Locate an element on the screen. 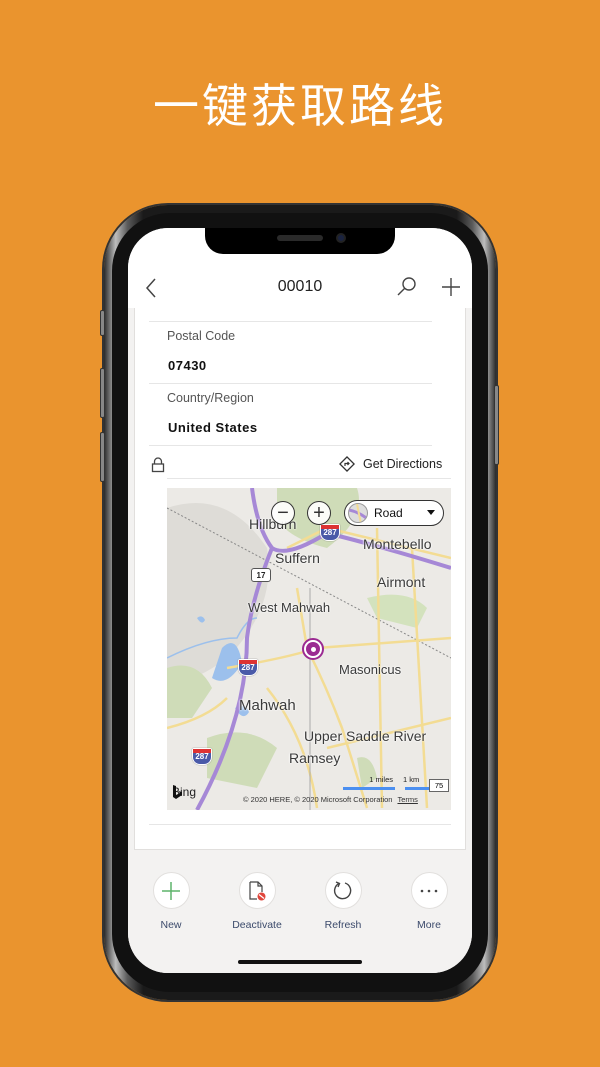 This screenshot has width=600, height=1067. page-title: 00010 is located at coordinates (300, 286).